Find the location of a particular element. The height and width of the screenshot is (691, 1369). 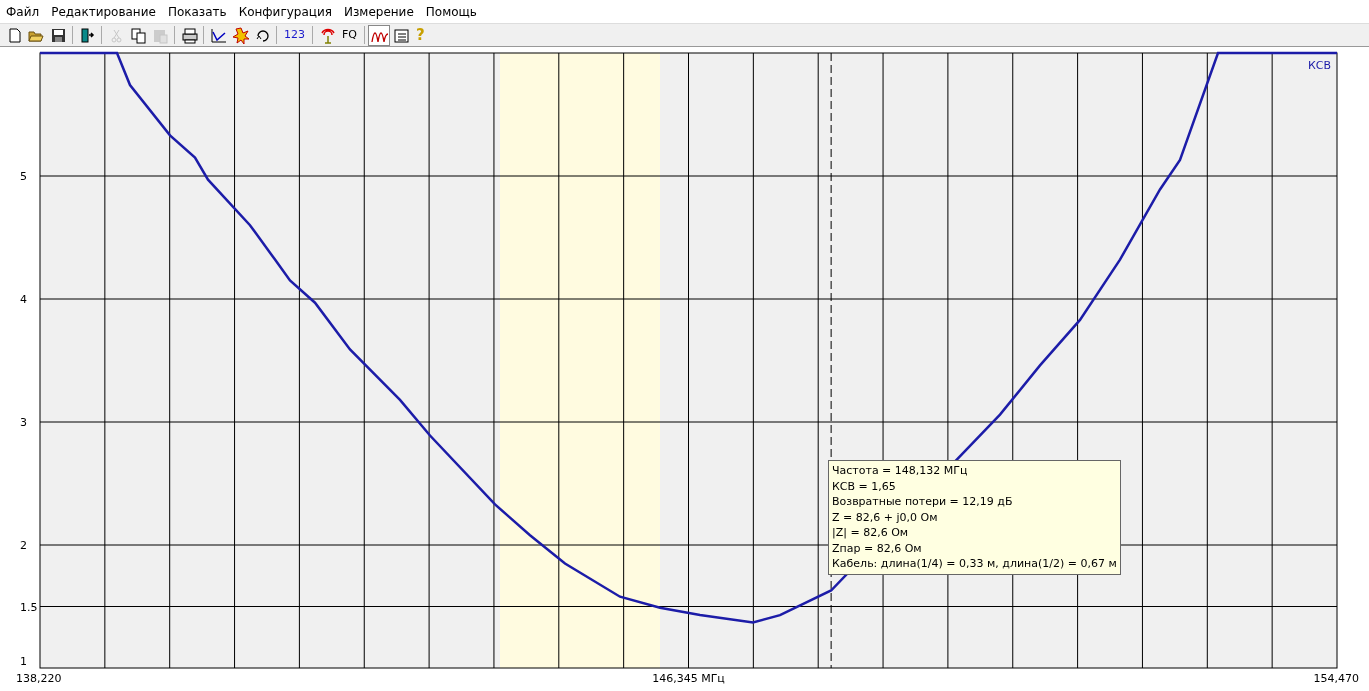

burst-icon is located at coordinates (240, 35).